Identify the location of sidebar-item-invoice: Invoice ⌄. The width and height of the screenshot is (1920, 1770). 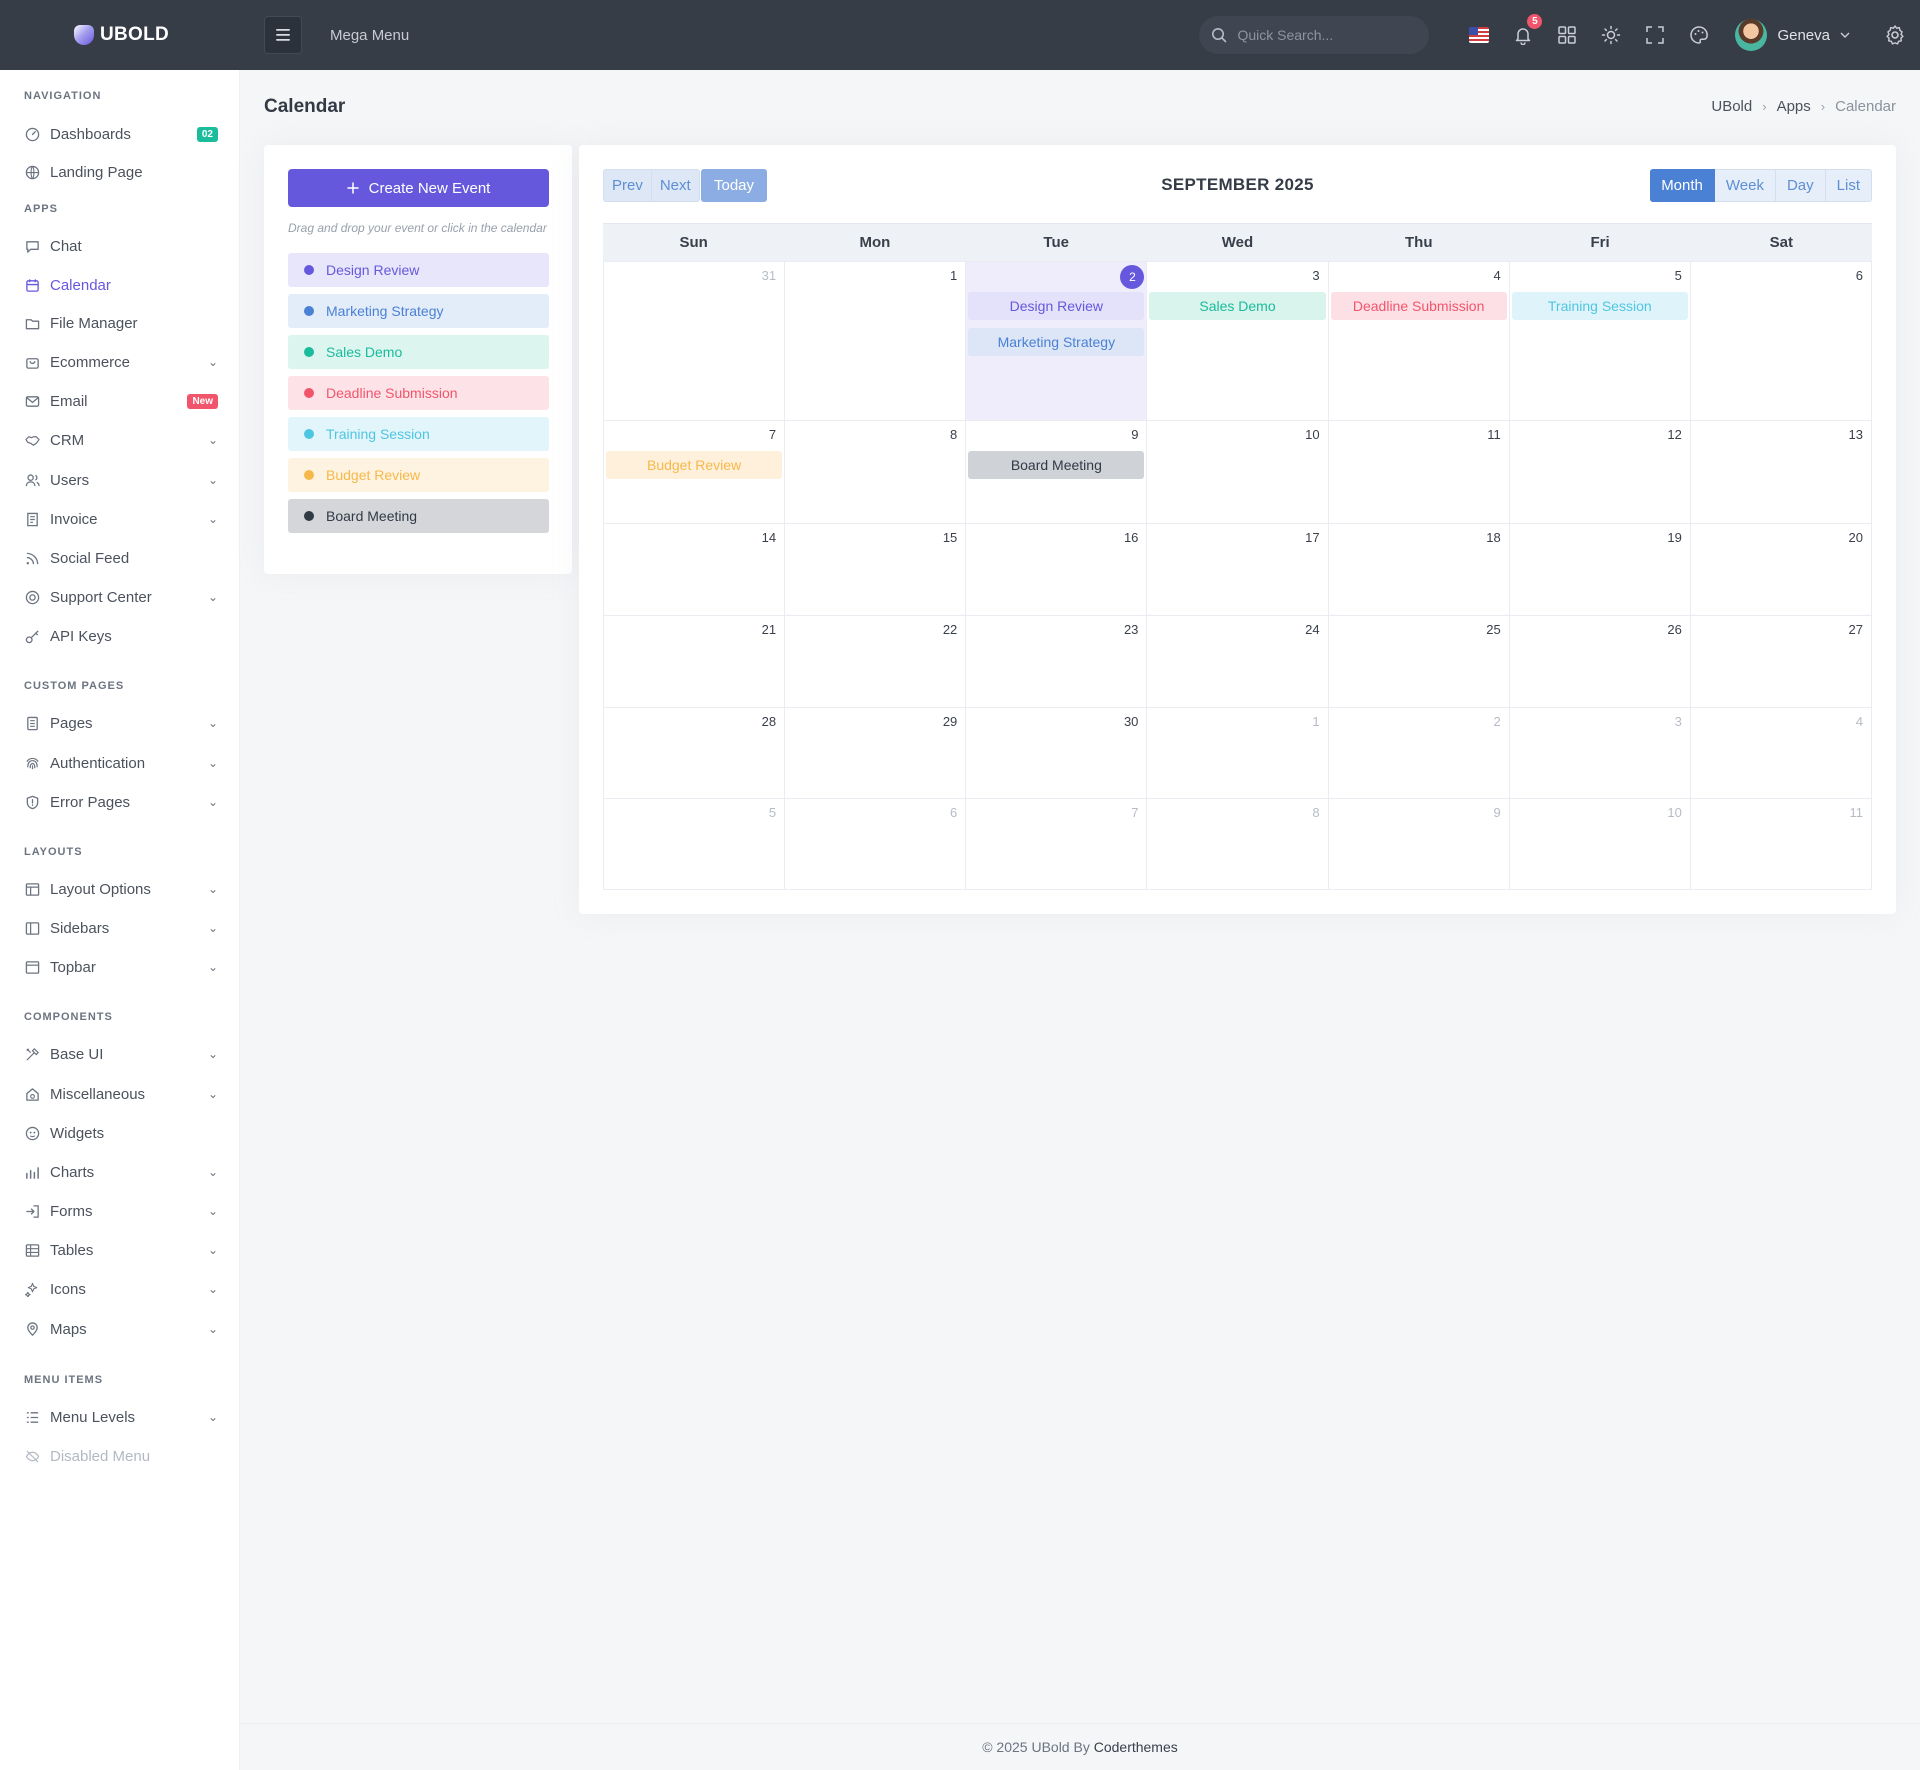
(120, 519).